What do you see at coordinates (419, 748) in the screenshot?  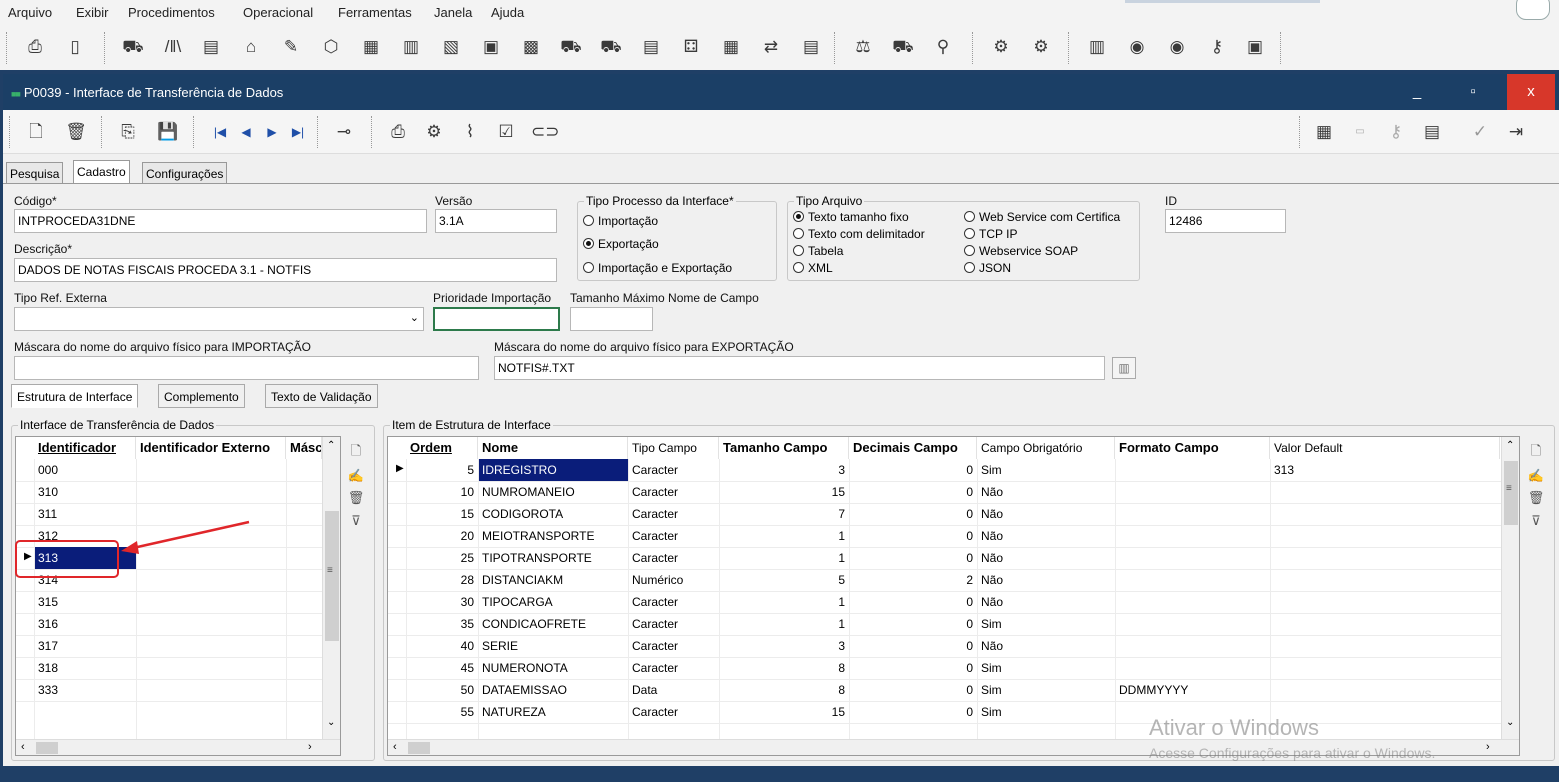 I see `right-hscroll-thumb` at bounding box center [419, 748].